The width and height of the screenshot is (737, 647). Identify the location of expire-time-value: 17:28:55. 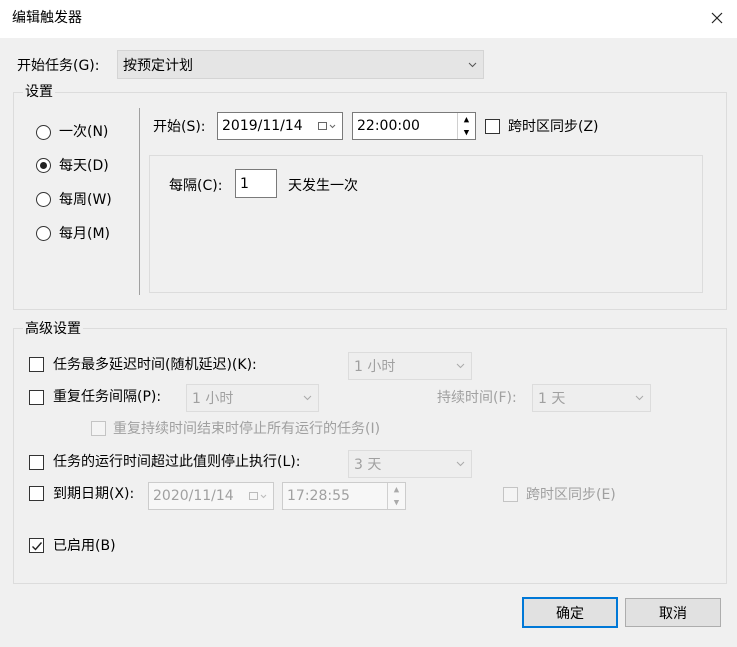
(318, 496).